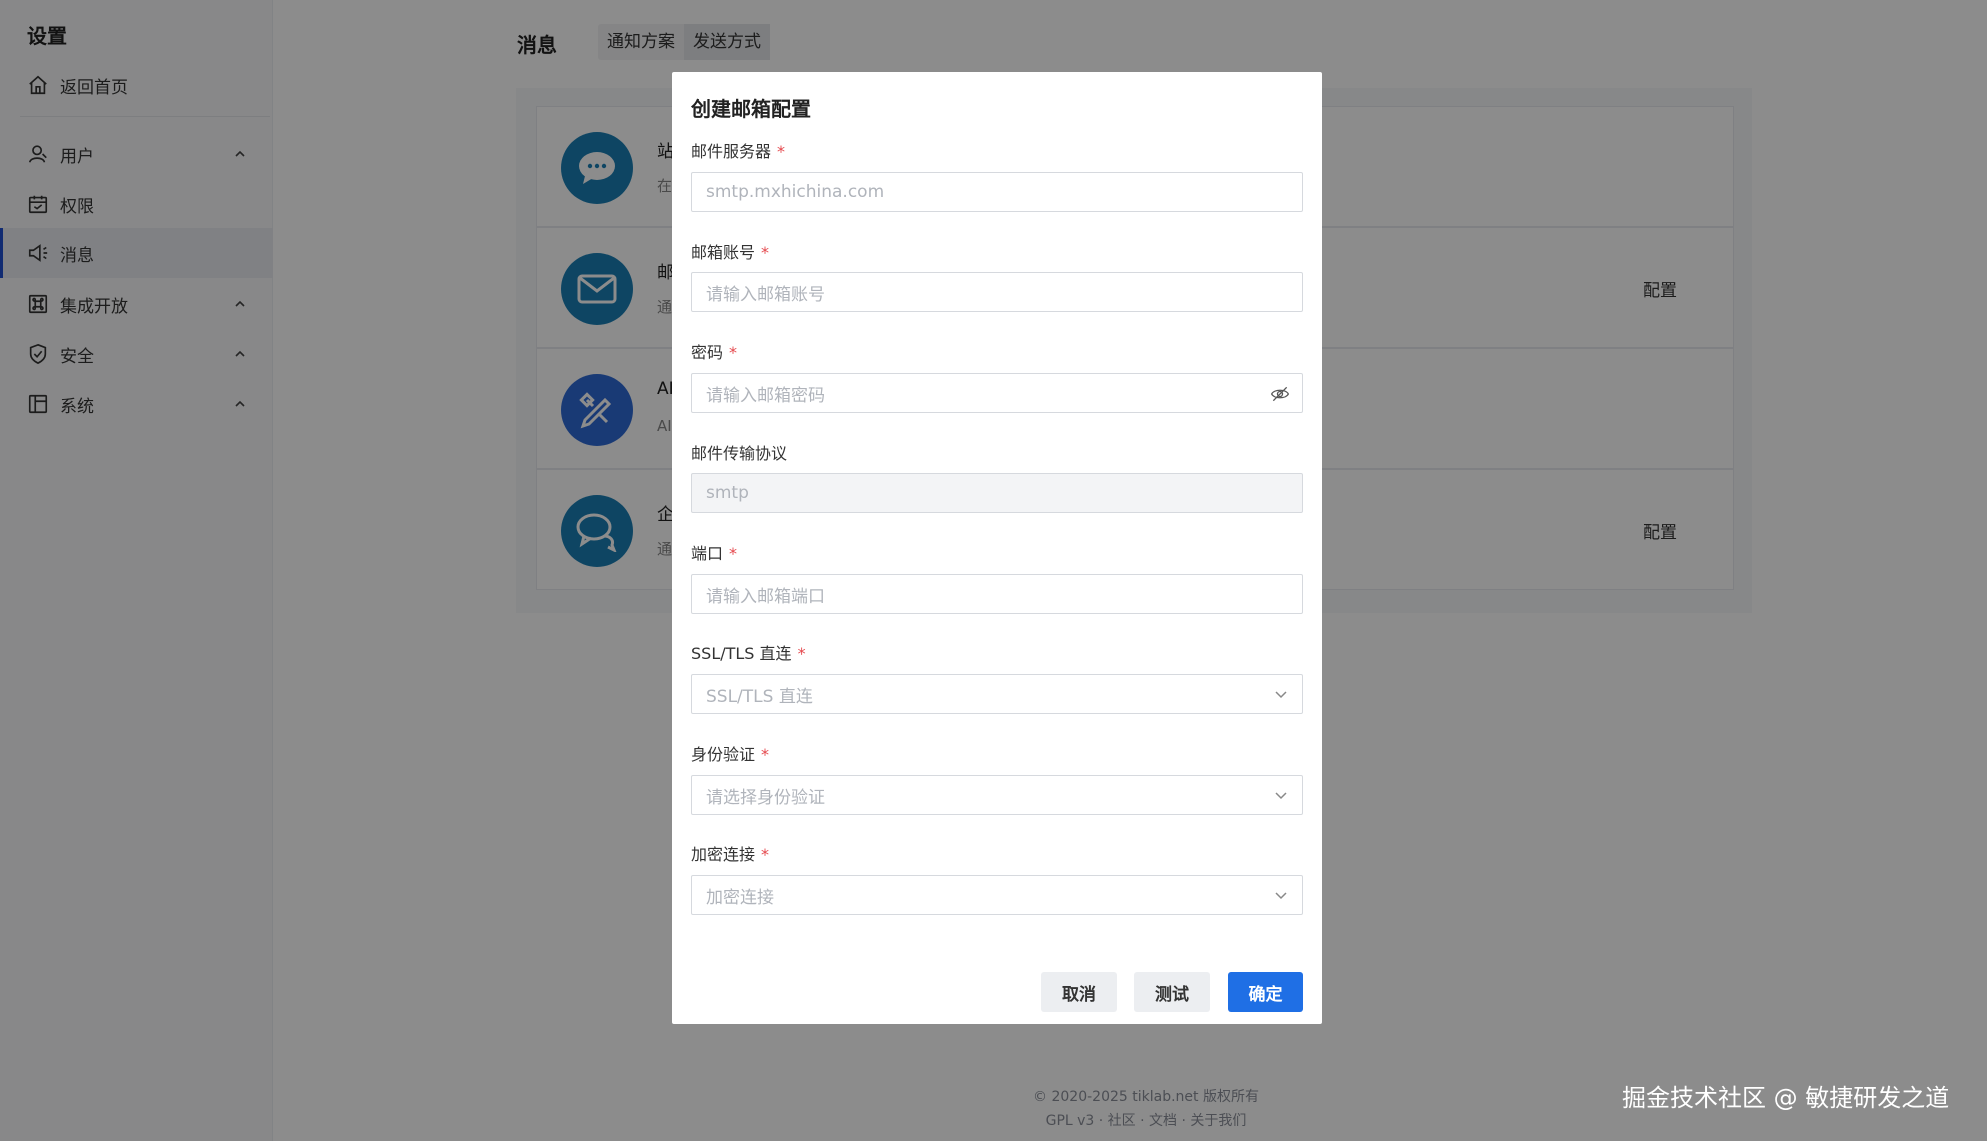 Image resolution: width=1987 pixels, height=1141 pixels. I want to click on field-label-email-account: 邮箱账号 *, so click(730, 252).